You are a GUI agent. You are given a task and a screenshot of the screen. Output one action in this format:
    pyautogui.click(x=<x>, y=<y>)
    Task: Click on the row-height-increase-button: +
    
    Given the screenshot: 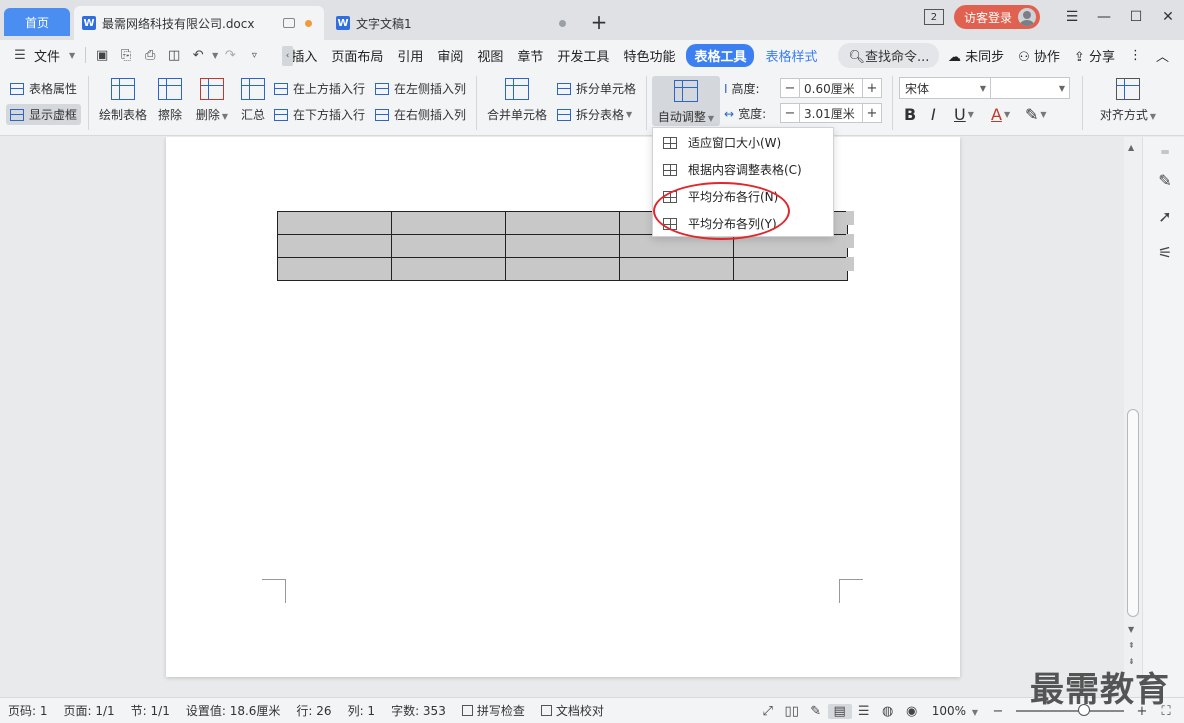 What is the action you would take?
    pyautogui.click(x=872, y=88)
    